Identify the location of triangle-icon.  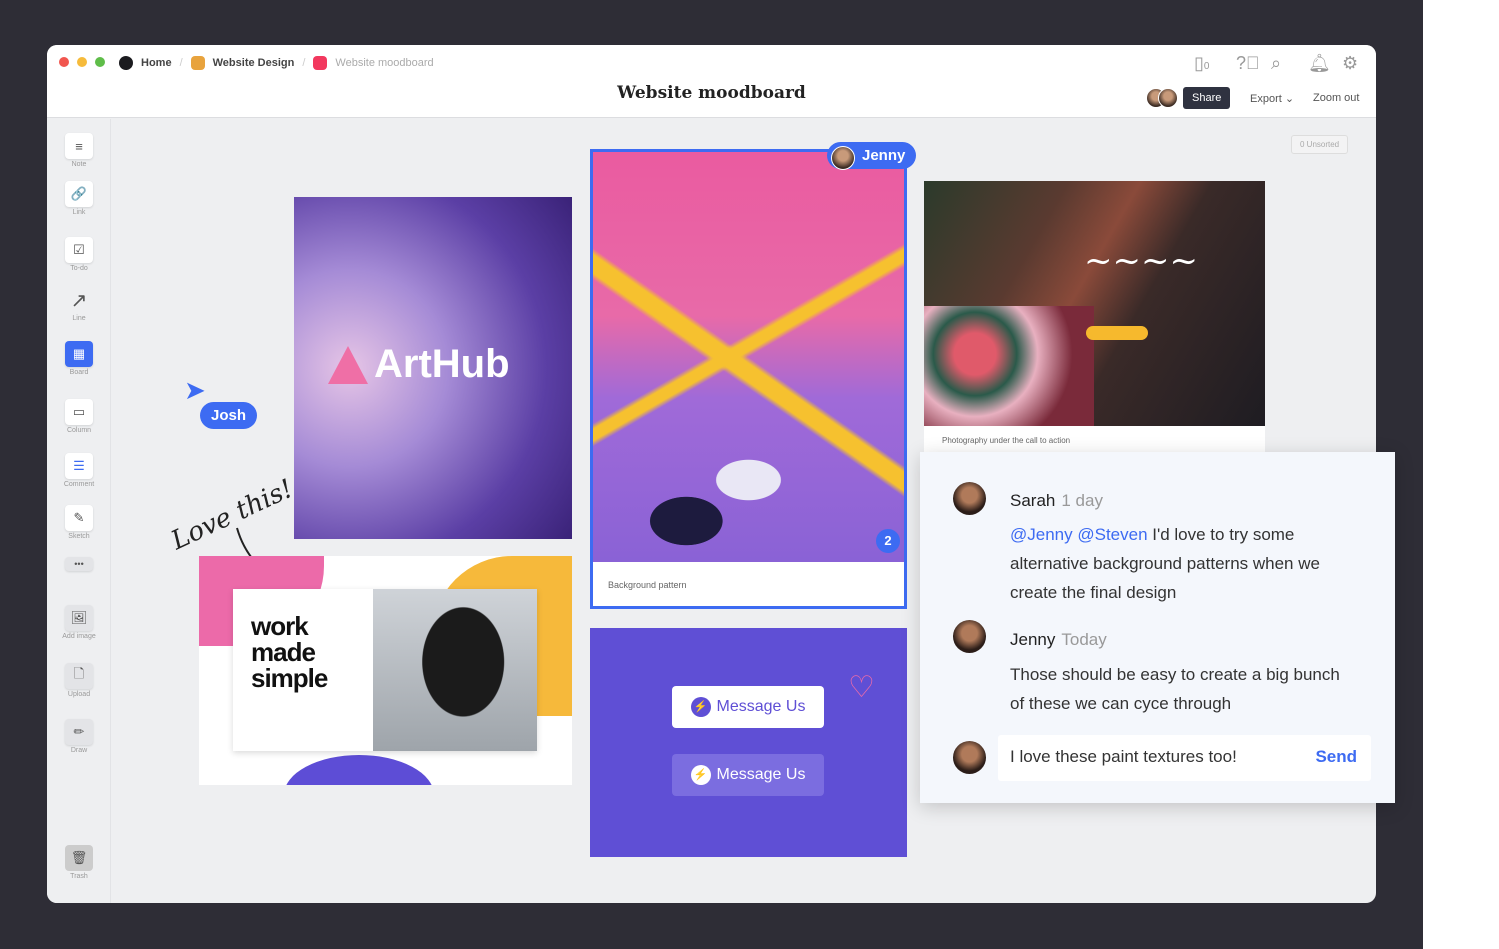
(348, 364).